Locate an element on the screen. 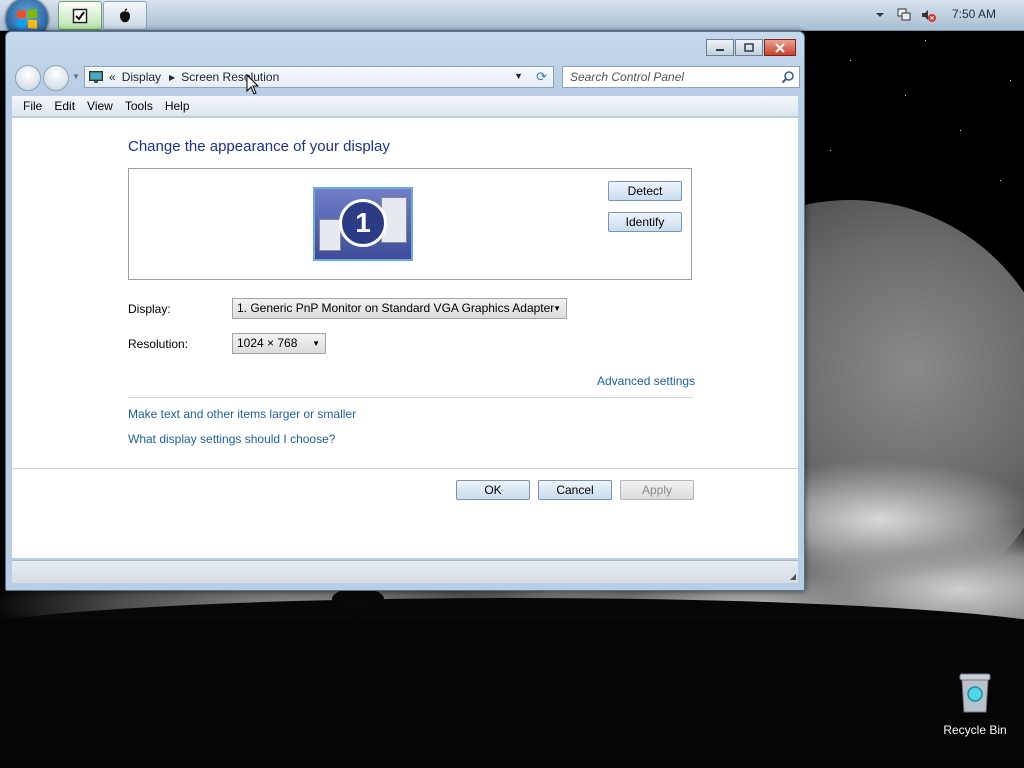  display-preview-area: 1 Detect Identify is located at coordinates (410, 224).